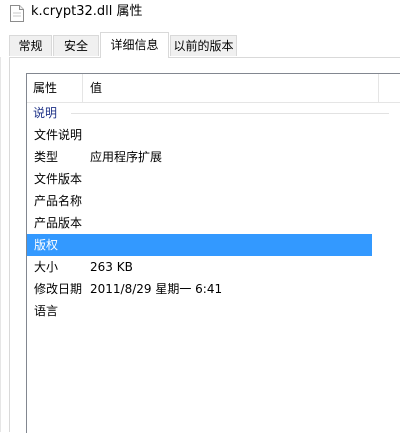  I want to click on property-name: 大小, so click(46, 267).